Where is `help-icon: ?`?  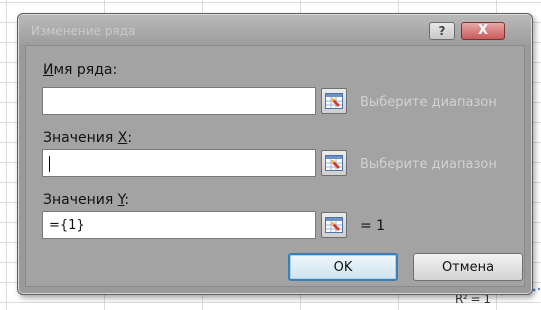 help-icon: ? is located at coordinates (442, 31).